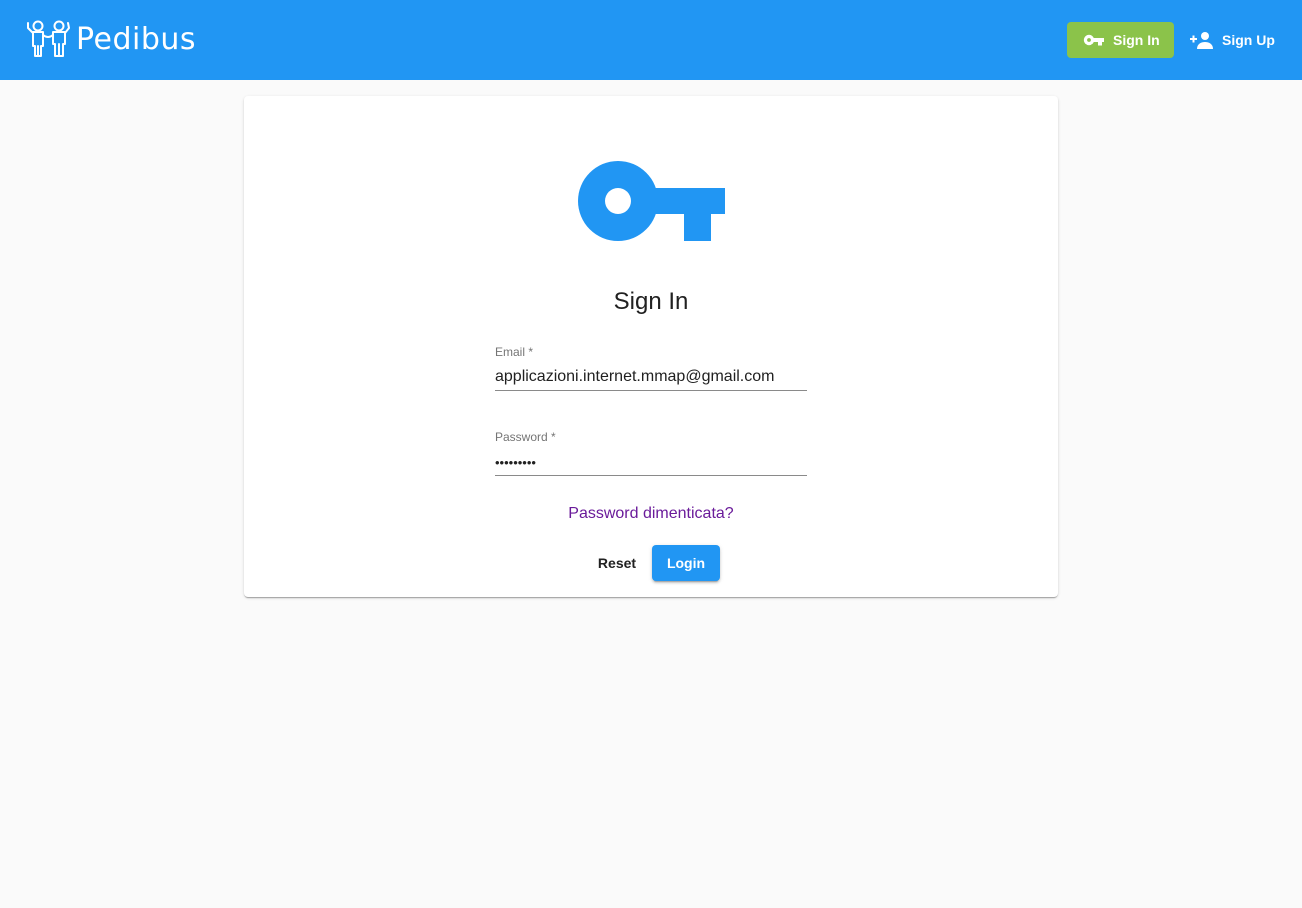  I want to click on page-title: Sign In, so click(651, 301).